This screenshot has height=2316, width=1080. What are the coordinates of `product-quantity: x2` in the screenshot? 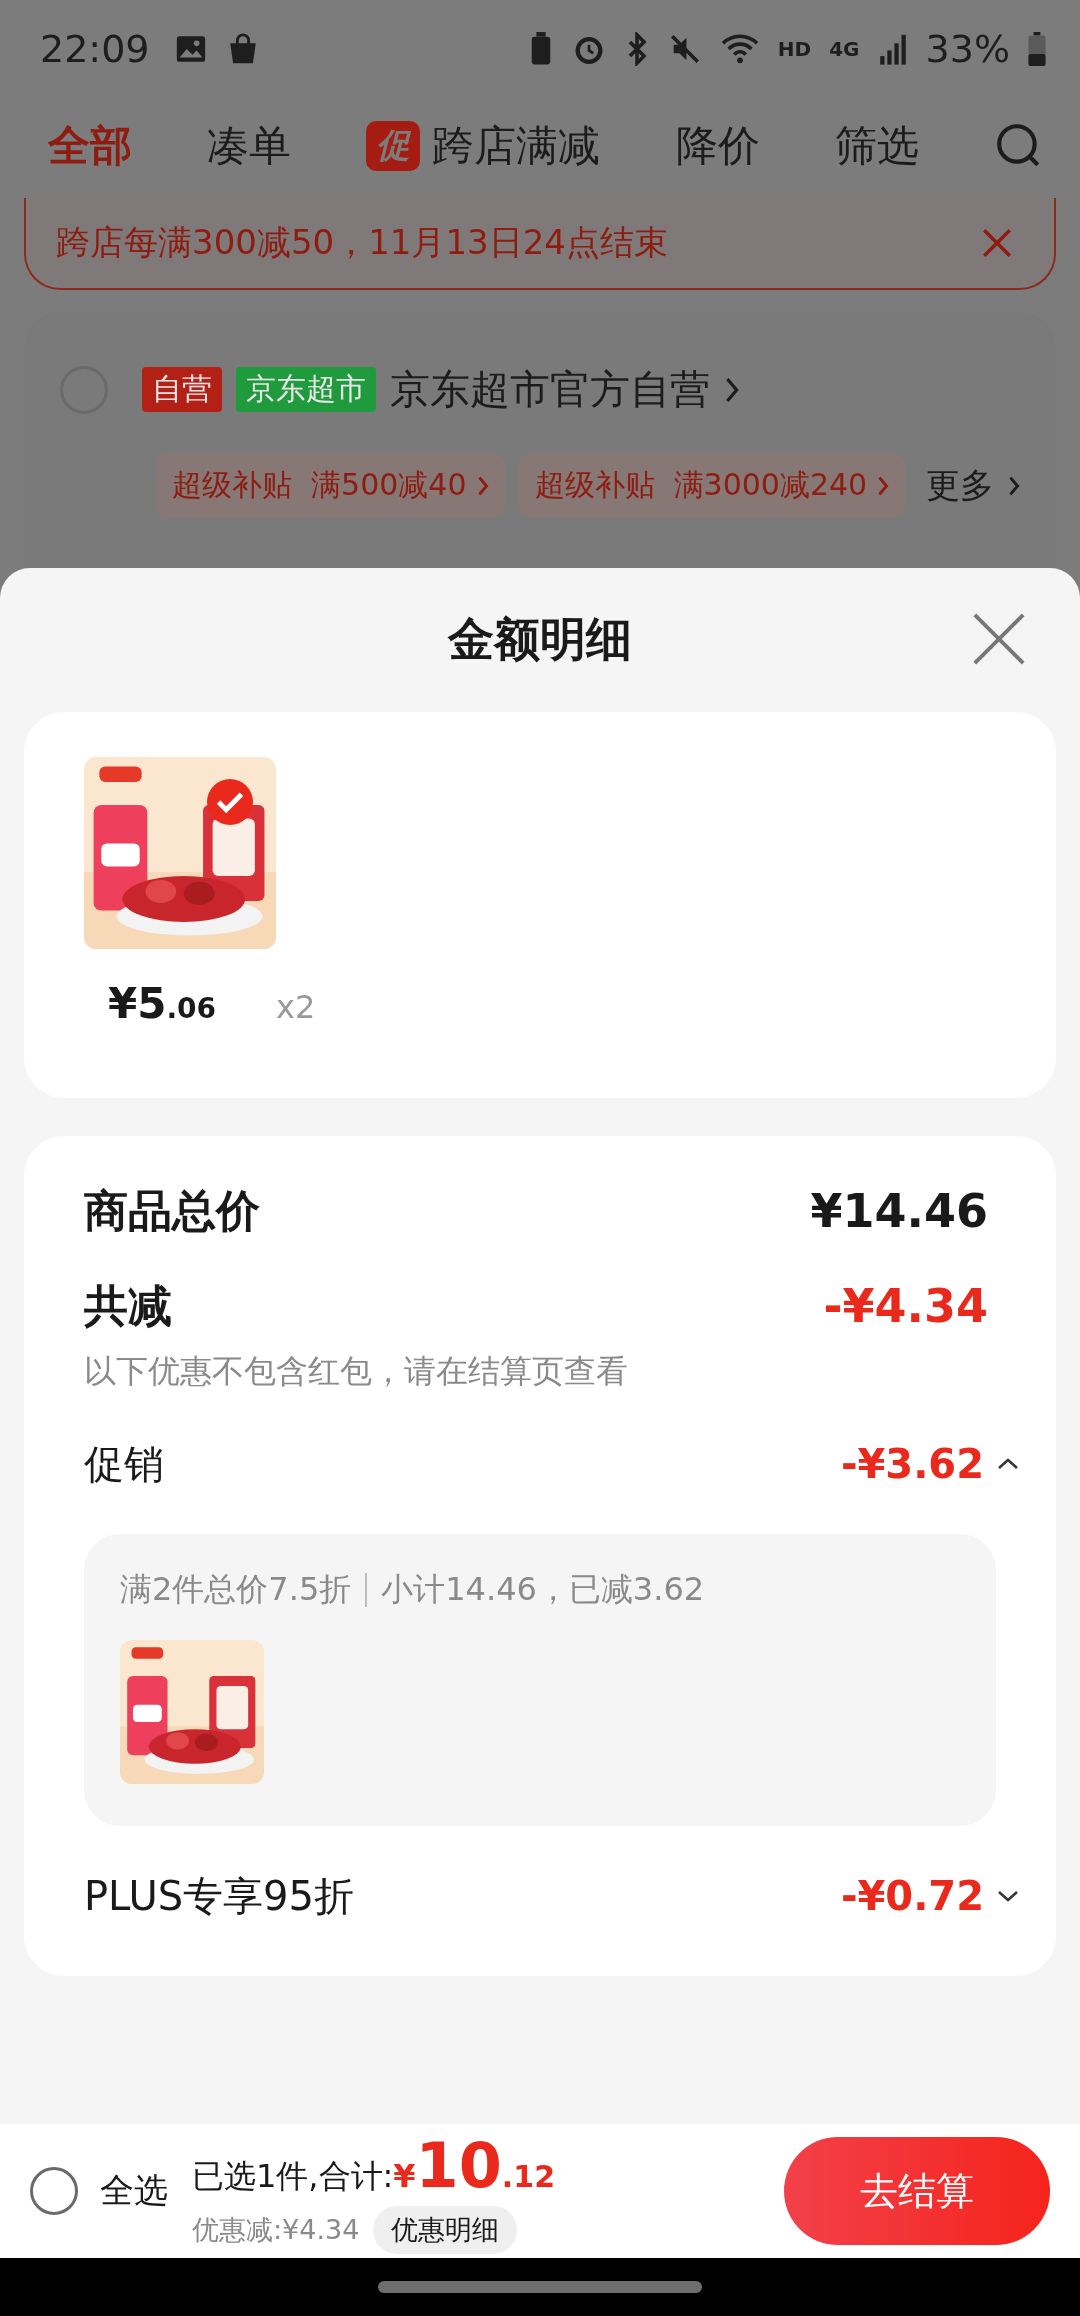 It's located at (296, 1007).